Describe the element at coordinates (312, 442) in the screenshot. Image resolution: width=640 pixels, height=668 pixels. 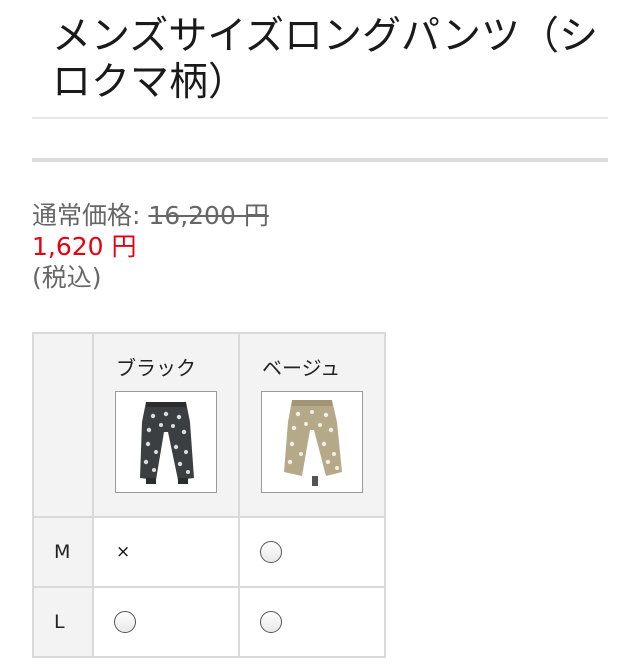
I see `pants-beige-thumbnail` at that location.